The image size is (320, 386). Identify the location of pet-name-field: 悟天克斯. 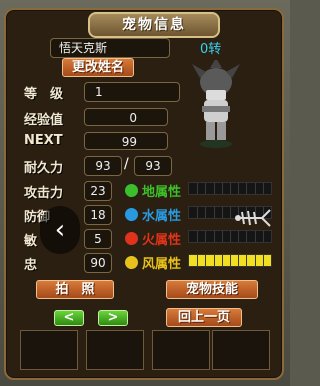
(110, 48).